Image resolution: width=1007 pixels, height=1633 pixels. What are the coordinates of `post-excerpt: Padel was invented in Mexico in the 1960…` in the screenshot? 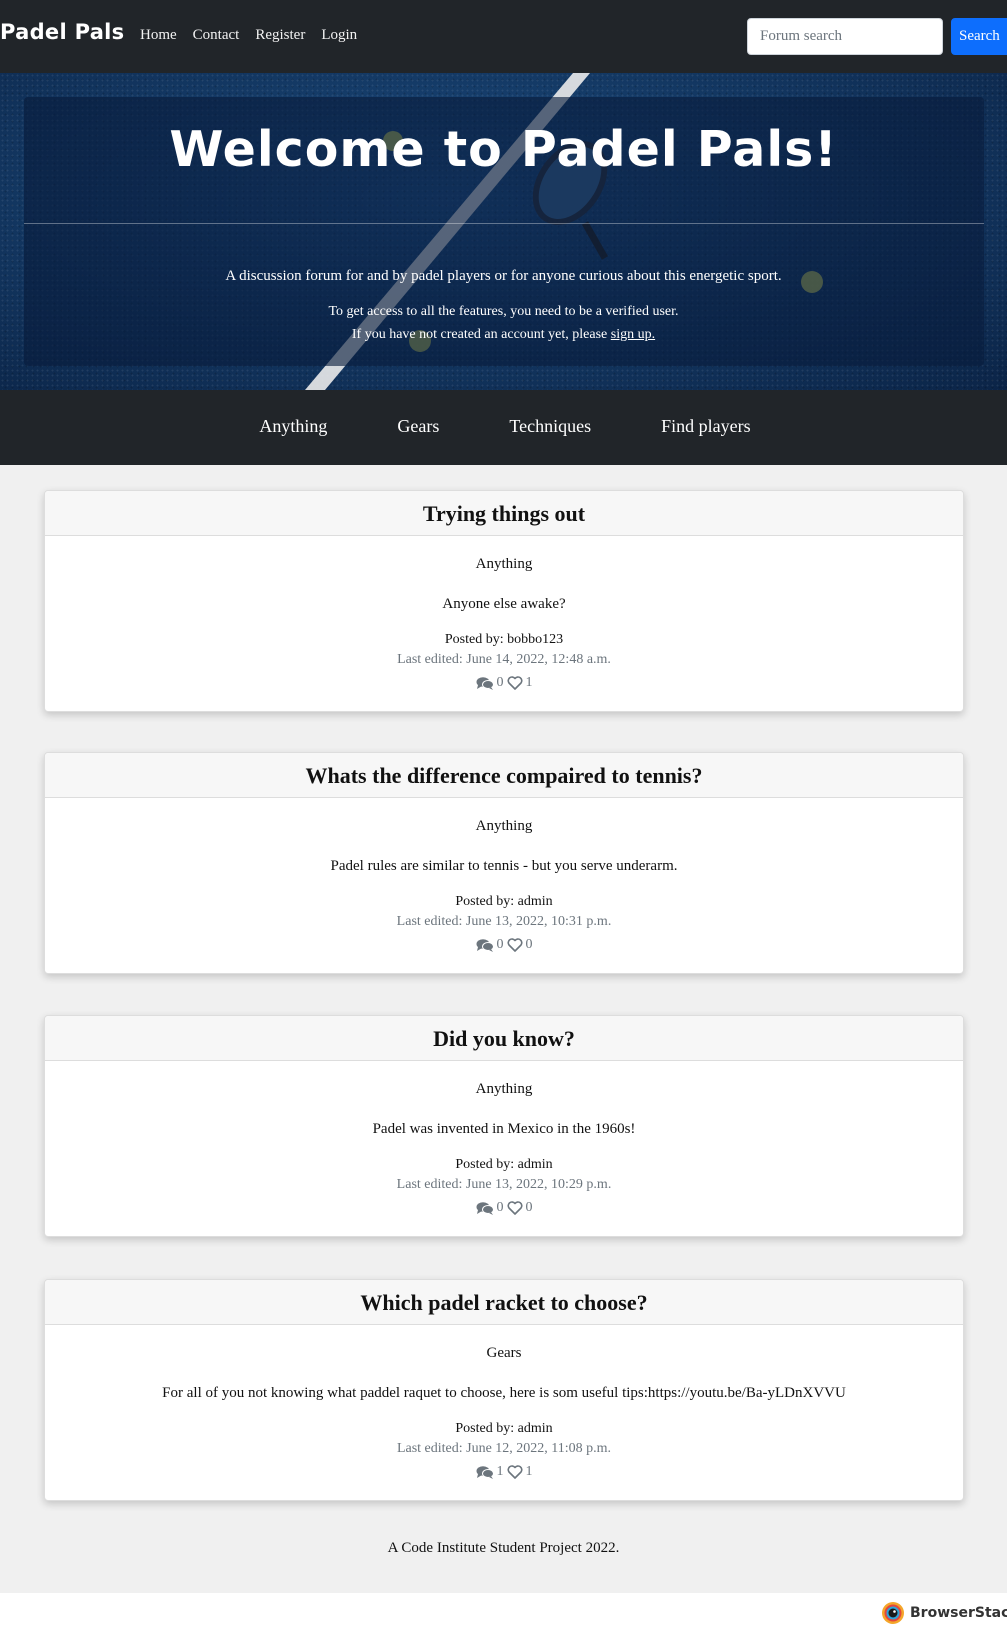 It's located at (504, 1129).